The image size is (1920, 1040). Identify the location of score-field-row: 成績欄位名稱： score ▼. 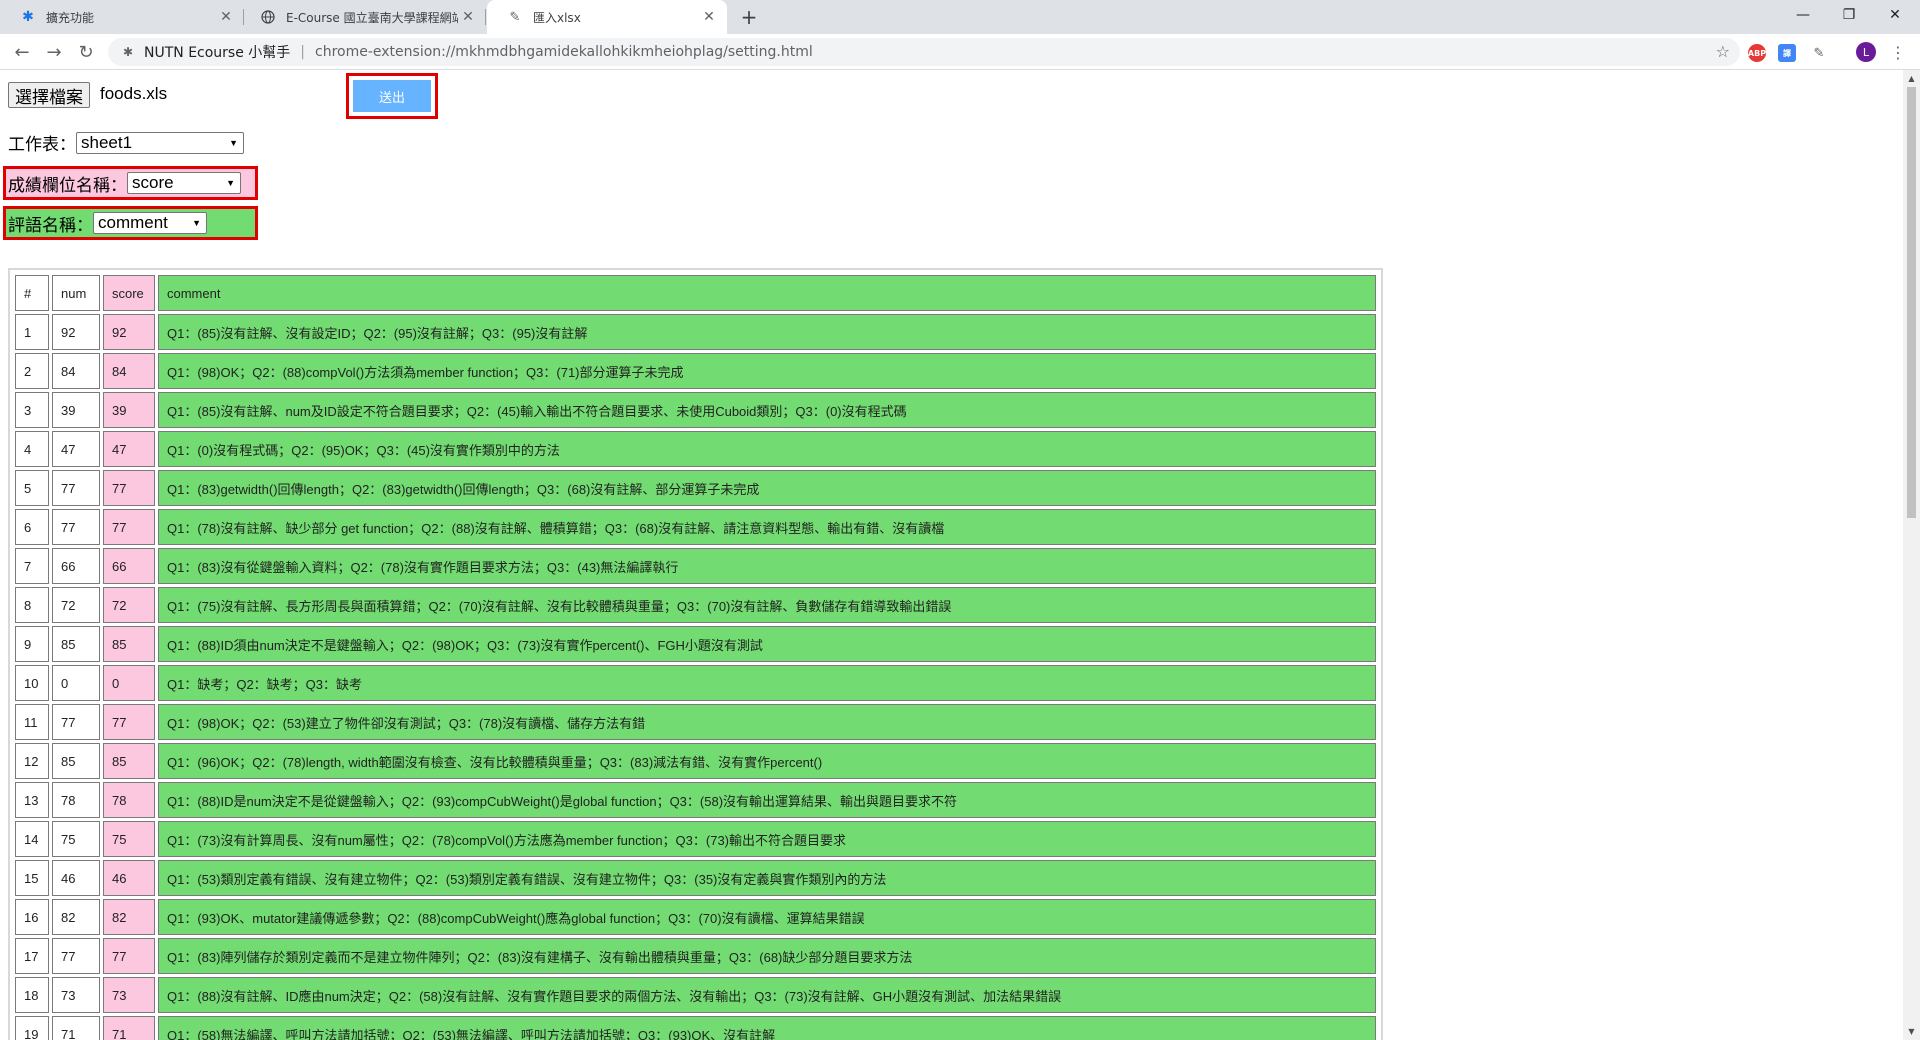
(130, 183).